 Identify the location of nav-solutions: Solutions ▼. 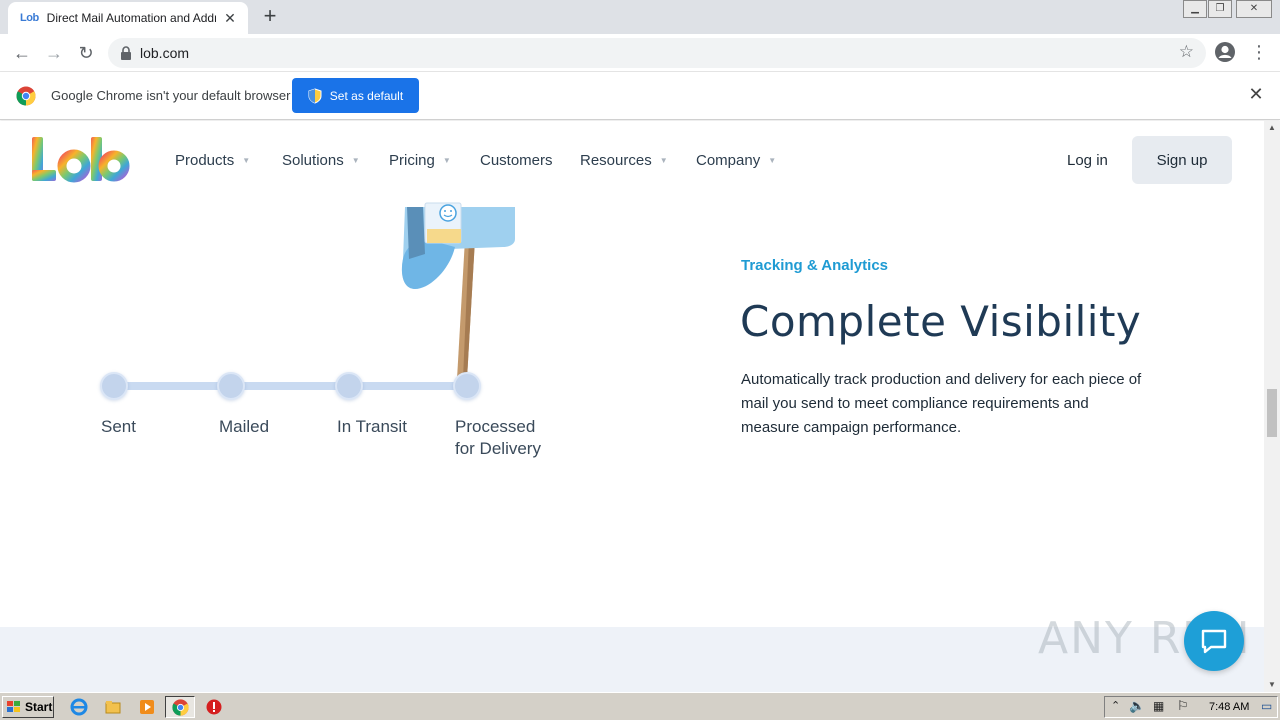
(321, 160).